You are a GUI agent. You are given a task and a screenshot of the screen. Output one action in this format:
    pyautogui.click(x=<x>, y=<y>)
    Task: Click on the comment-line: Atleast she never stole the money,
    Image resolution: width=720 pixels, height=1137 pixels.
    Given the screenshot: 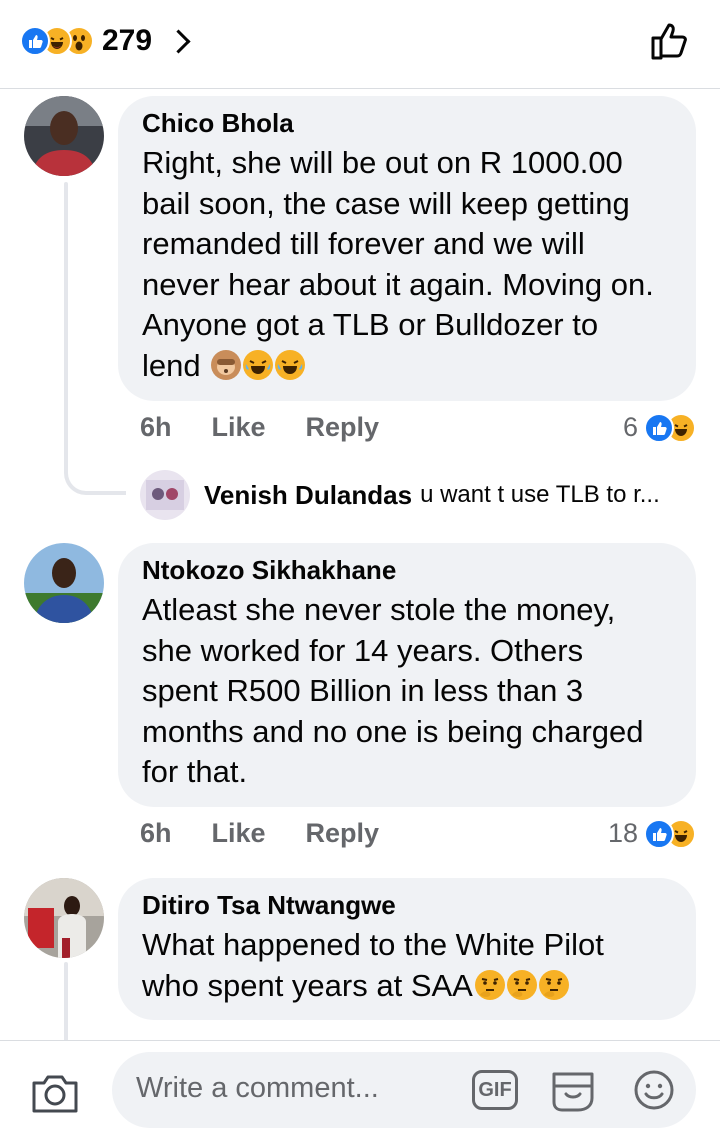 What is the action you would take?
    pyautogui.click(x=379, y=609)
    